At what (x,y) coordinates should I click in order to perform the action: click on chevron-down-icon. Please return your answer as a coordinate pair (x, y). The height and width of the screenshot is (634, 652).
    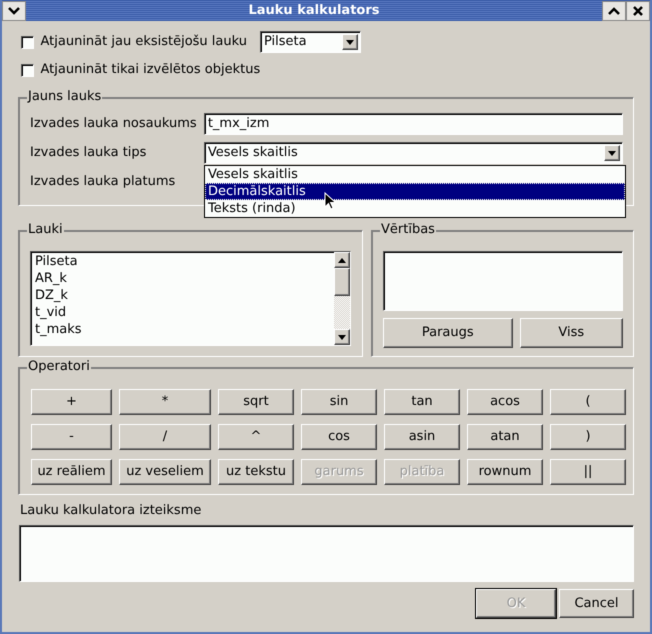
    Looking at the image, I should click on (14, 10).